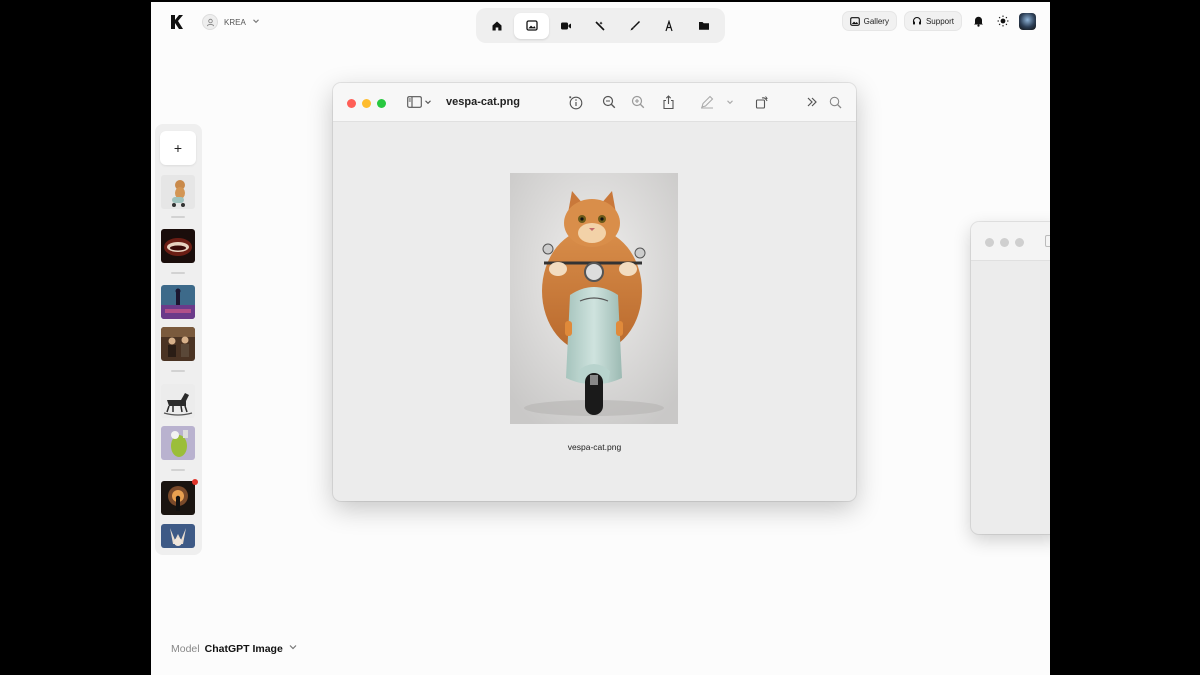 The height and width of the screenshot is (675, 1200). I want to click on zoom-out-button, so click(609, 102).